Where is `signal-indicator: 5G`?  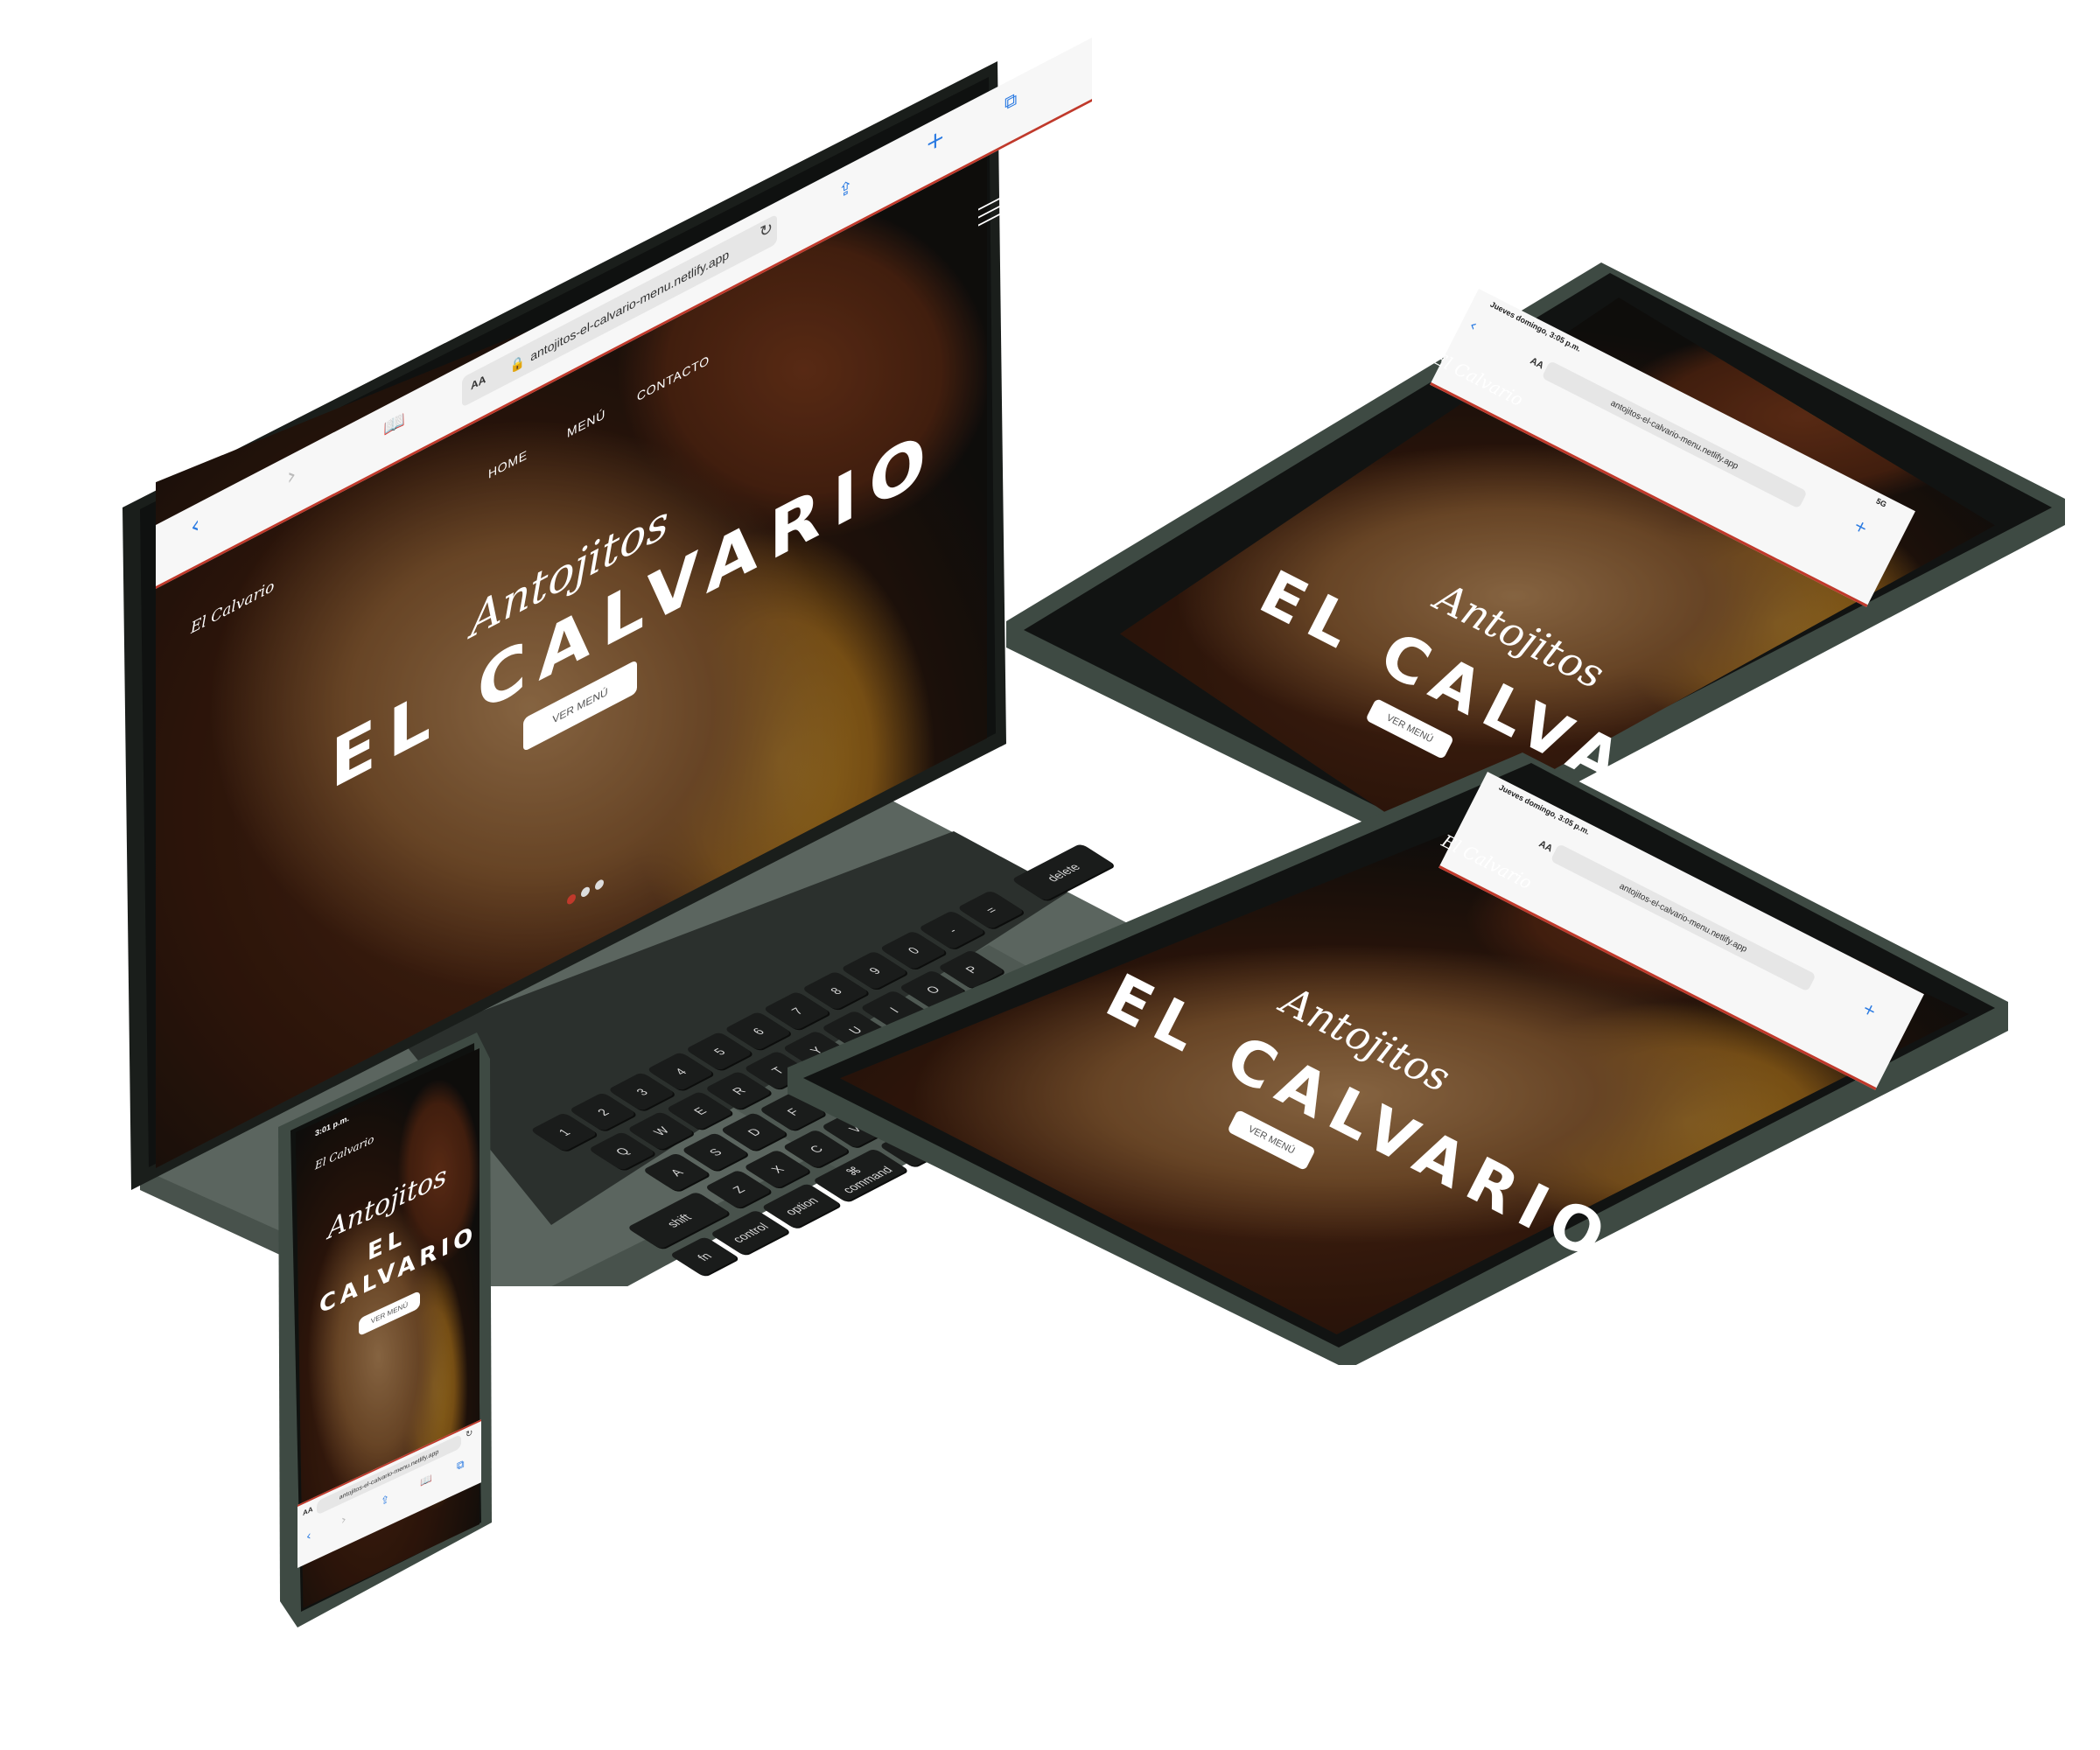 signal-indicator: 5G is located at coordinates (1881, 502).